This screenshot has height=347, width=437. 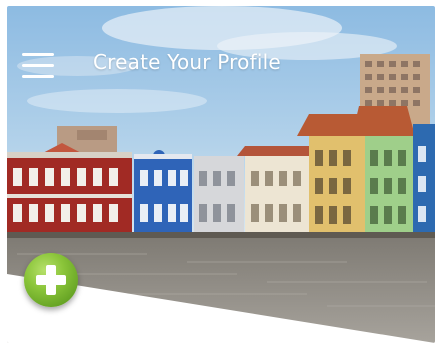 I want to click on page-title: Create Your Profile, so click(x=187, y=62).